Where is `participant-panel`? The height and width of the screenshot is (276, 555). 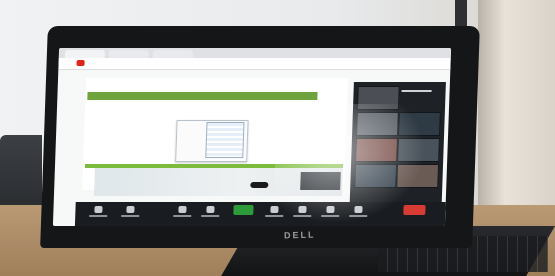
participant-panel is located at coordinates (397, 142).